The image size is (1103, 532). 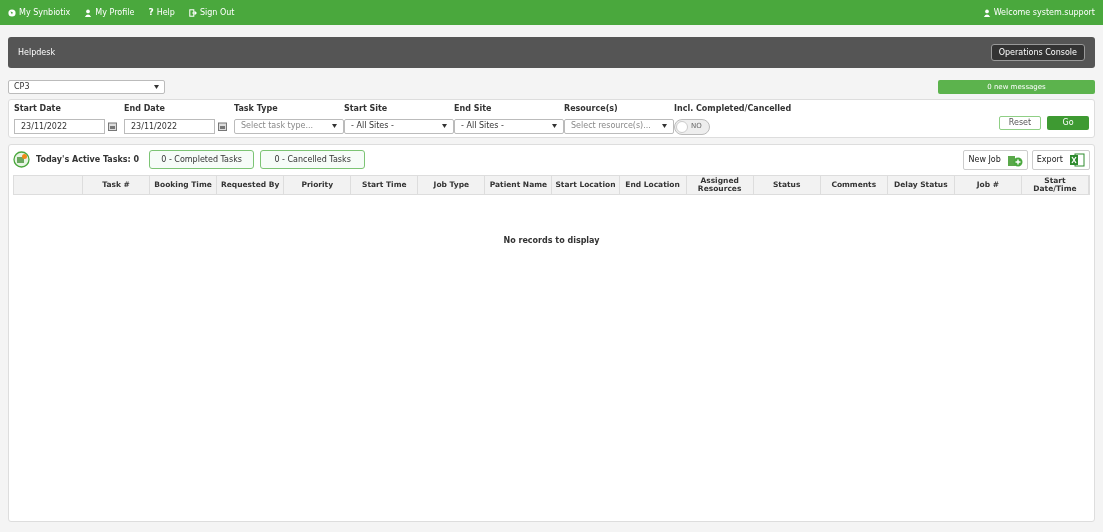 I want to click on spreadsheet-icon, so click(x=1077, y=159).